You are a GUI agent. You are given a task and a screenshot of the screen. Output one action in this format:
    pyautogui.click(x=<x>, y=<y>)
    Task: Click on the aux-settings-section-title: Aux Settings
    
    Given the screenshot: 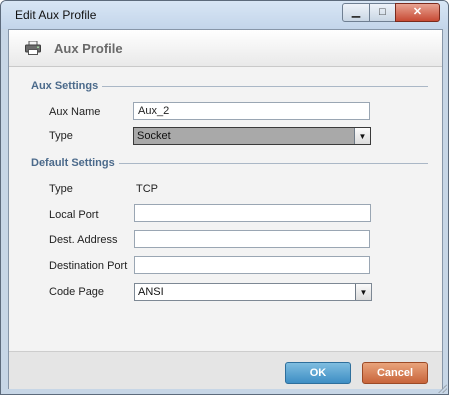 What is the action you would take?
    pyautogui.click(x=65, y=86)
    